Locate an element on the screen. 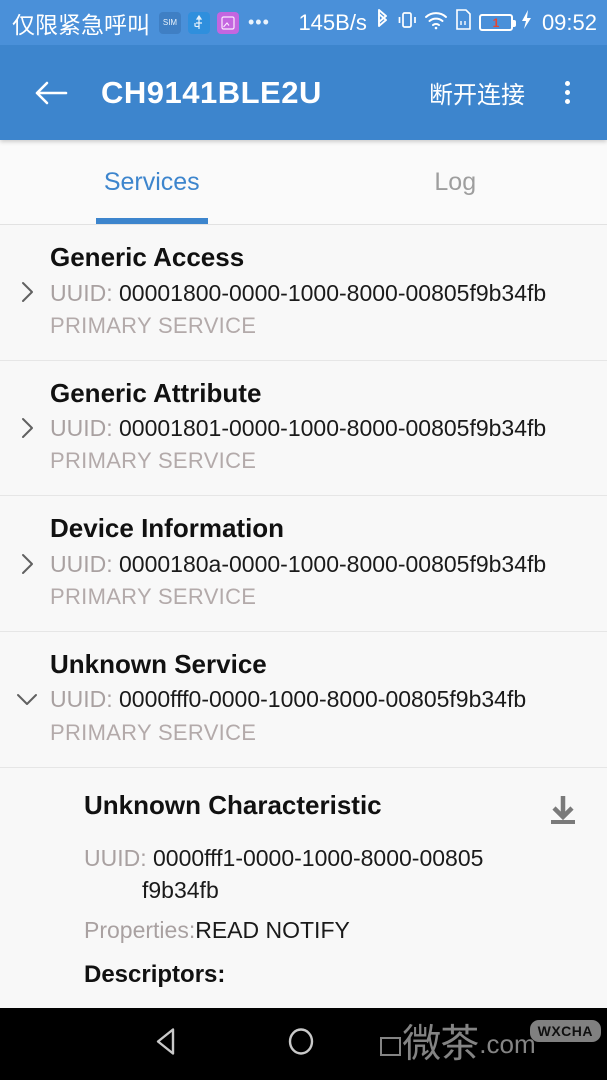  watermark: 微茶 .com WXCHA is located at coordinates (489, 1044).